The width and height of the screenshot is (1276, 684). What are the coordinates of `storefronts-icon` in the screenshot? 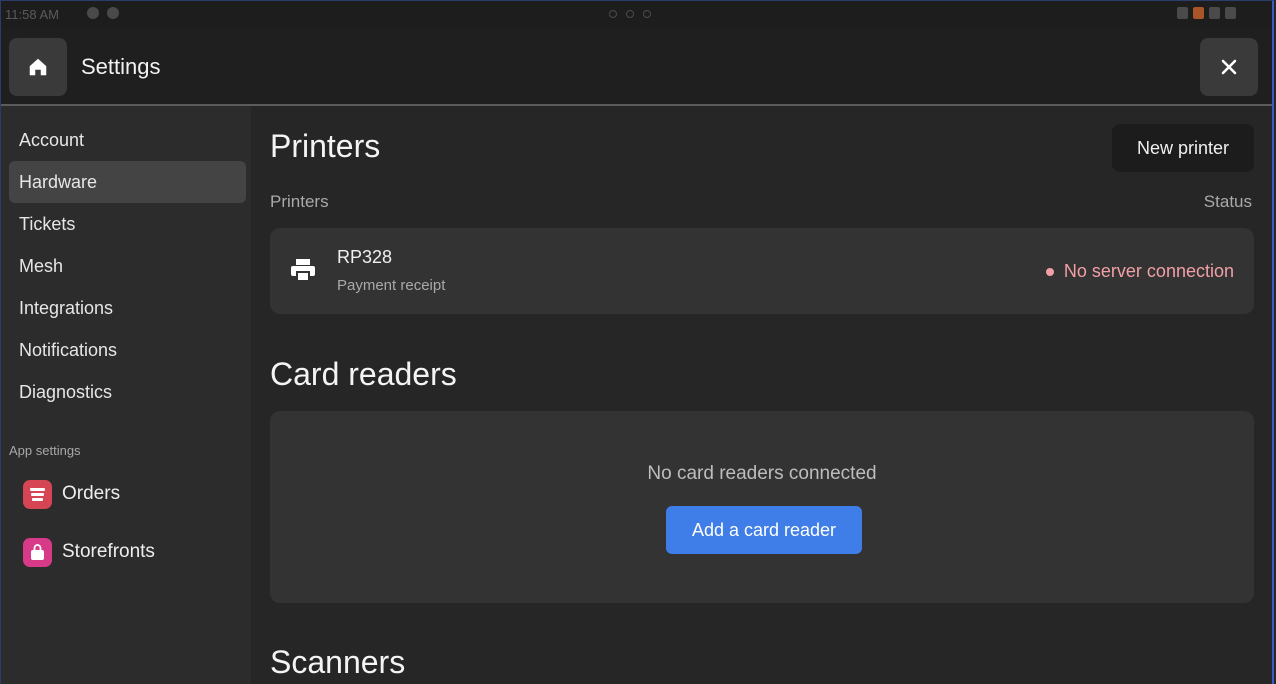 It's located at (37, 552).